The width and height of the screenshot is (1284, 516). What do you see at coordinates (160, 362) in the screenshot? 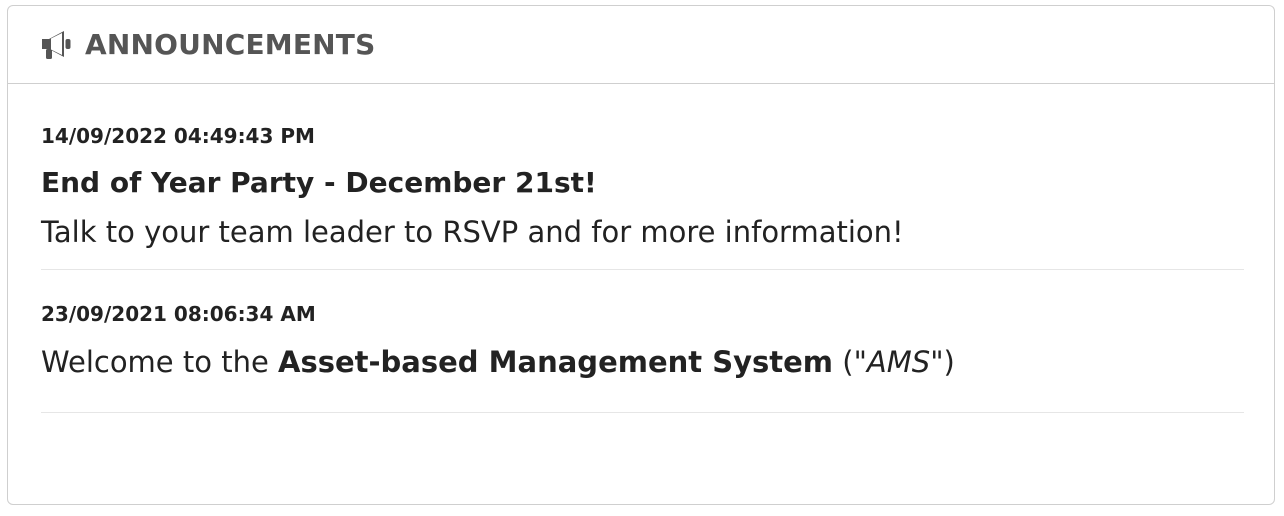
I see `announcement-text-prefix: Welcome to the` at bounding box center [160, 362].